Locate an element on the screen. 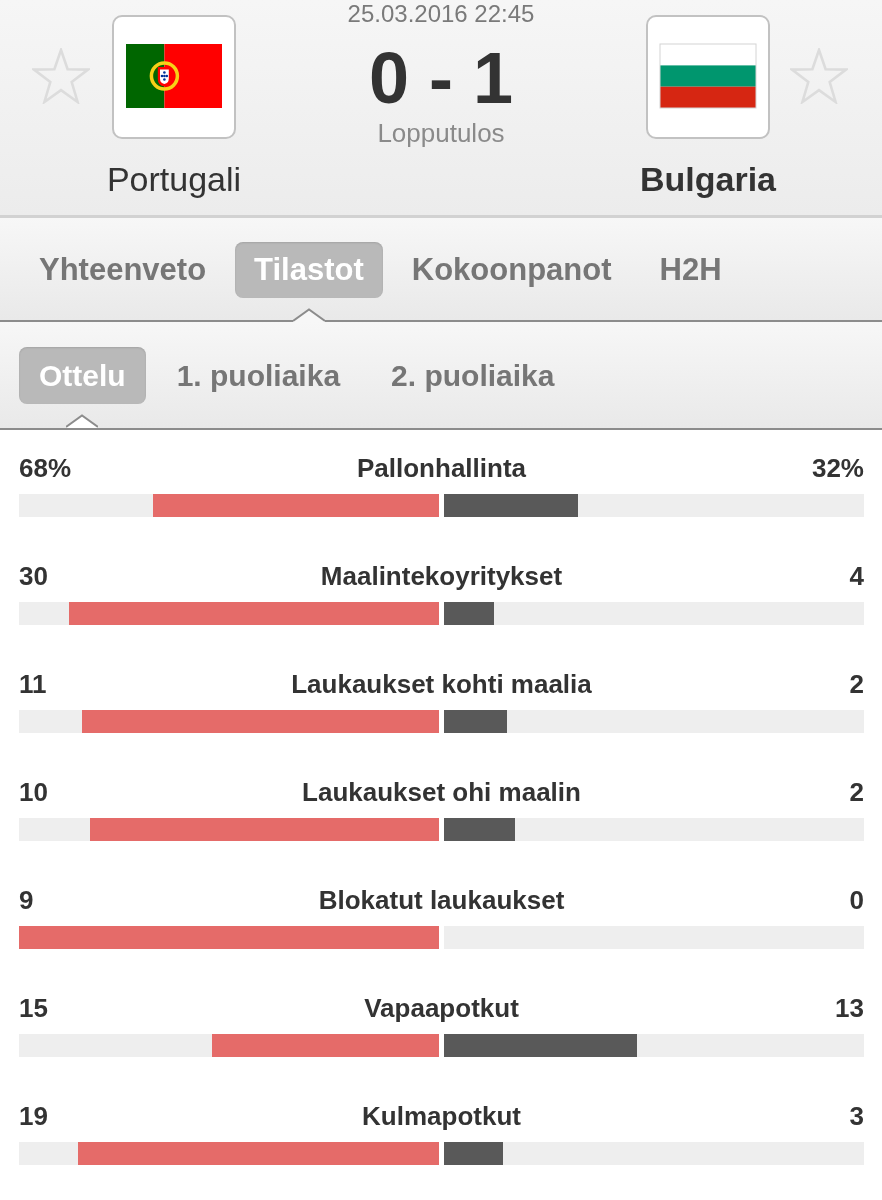  stat-label: Pallonhallinta is located at coordinates (441, 468).